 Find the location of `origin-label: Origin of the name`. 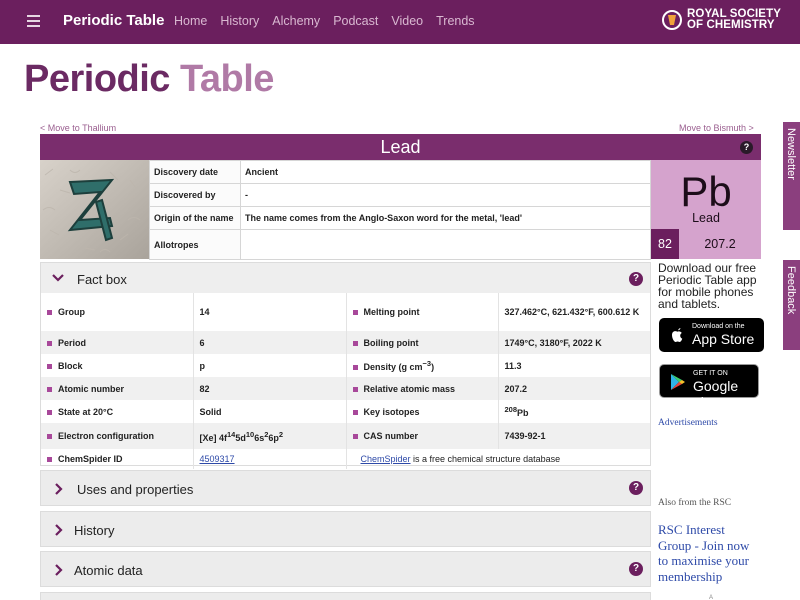

origin-label: Origin of the name is located at coordinates (195, 218).